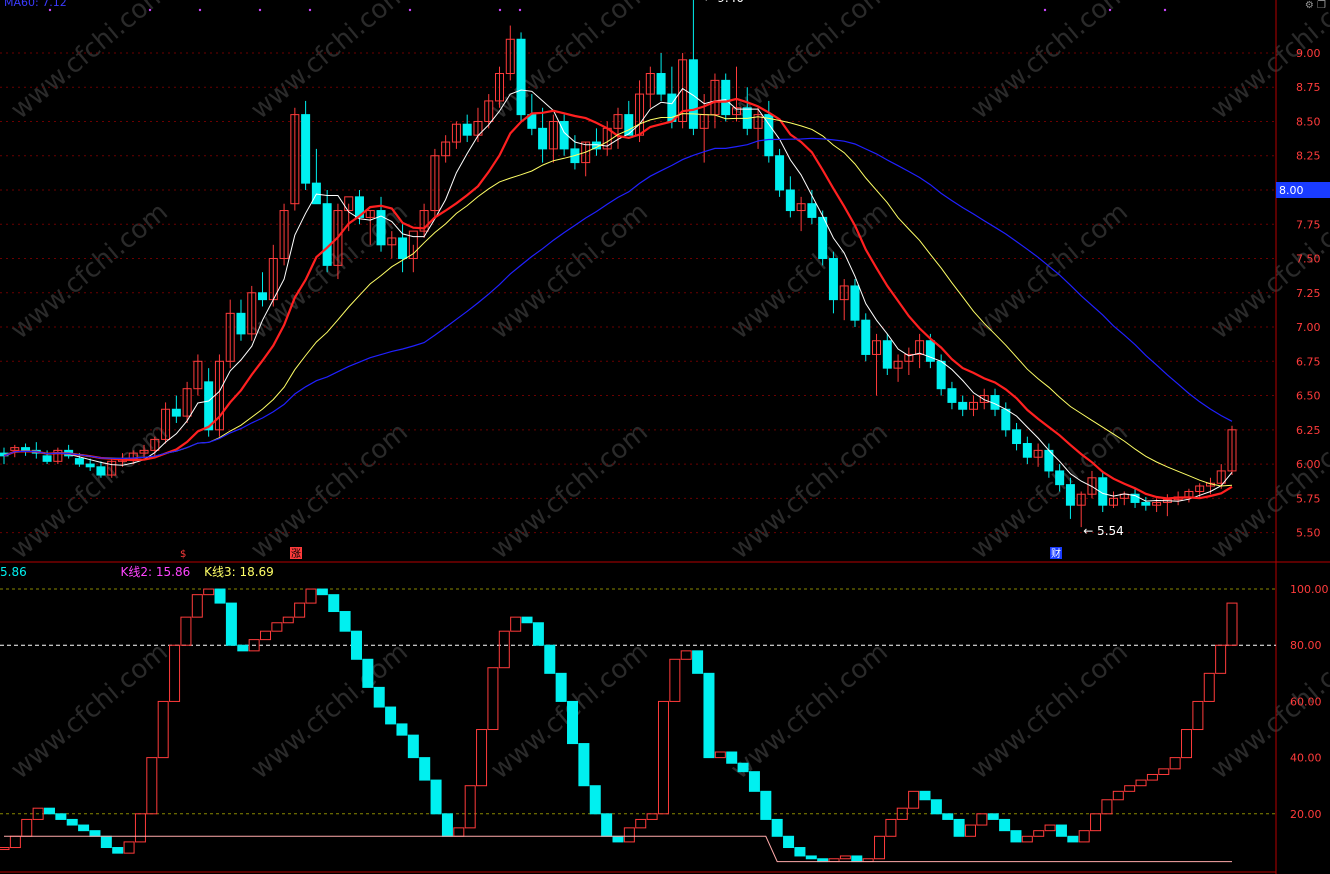 This screenshot has width=1330, height=874. Describe the element at coordinates (1308, 293) in the screenshot. I see `price-tick-label: 7.25` at that location.